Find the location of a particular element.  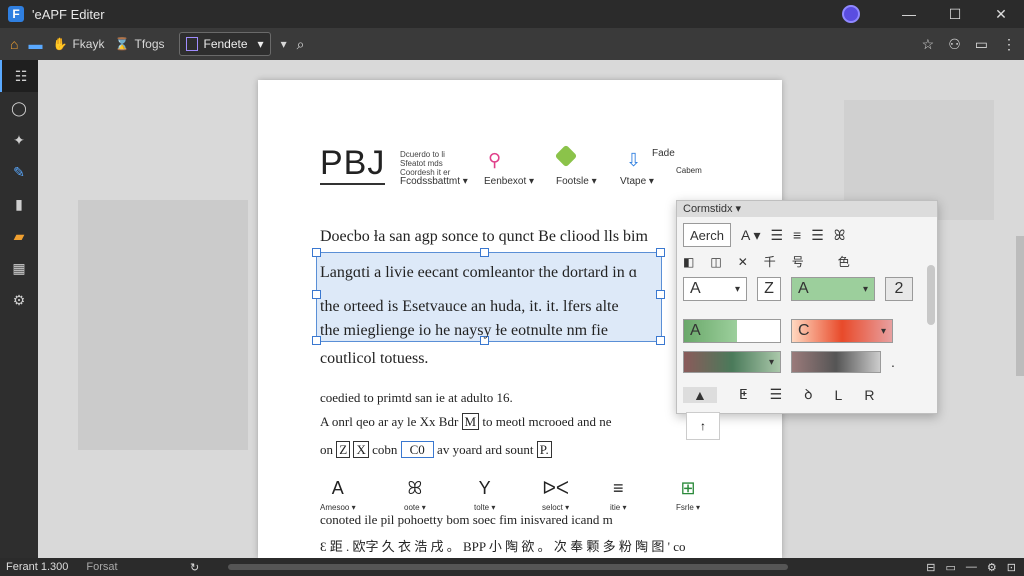

fit-page-icon: ⊟ is located at coordinates (930, 567).